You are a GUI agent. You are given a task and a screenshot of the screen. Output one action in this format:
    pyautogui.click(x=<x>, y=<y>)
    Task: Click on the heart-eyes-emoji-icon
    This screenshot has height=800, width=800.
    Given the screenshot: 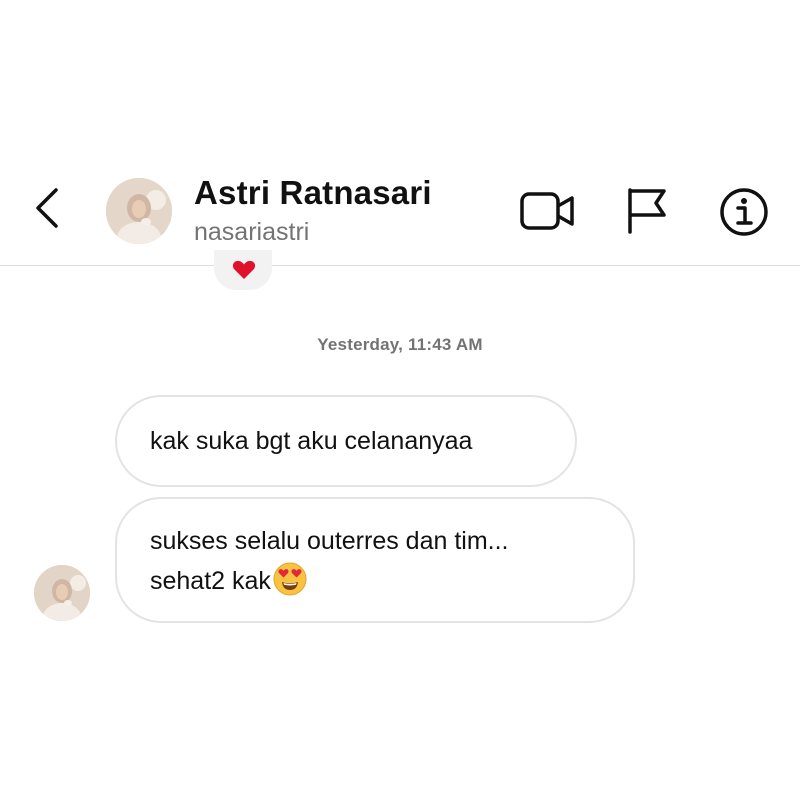 What is the action you would take?
    pyautogui.click(x=290, y=579)
    